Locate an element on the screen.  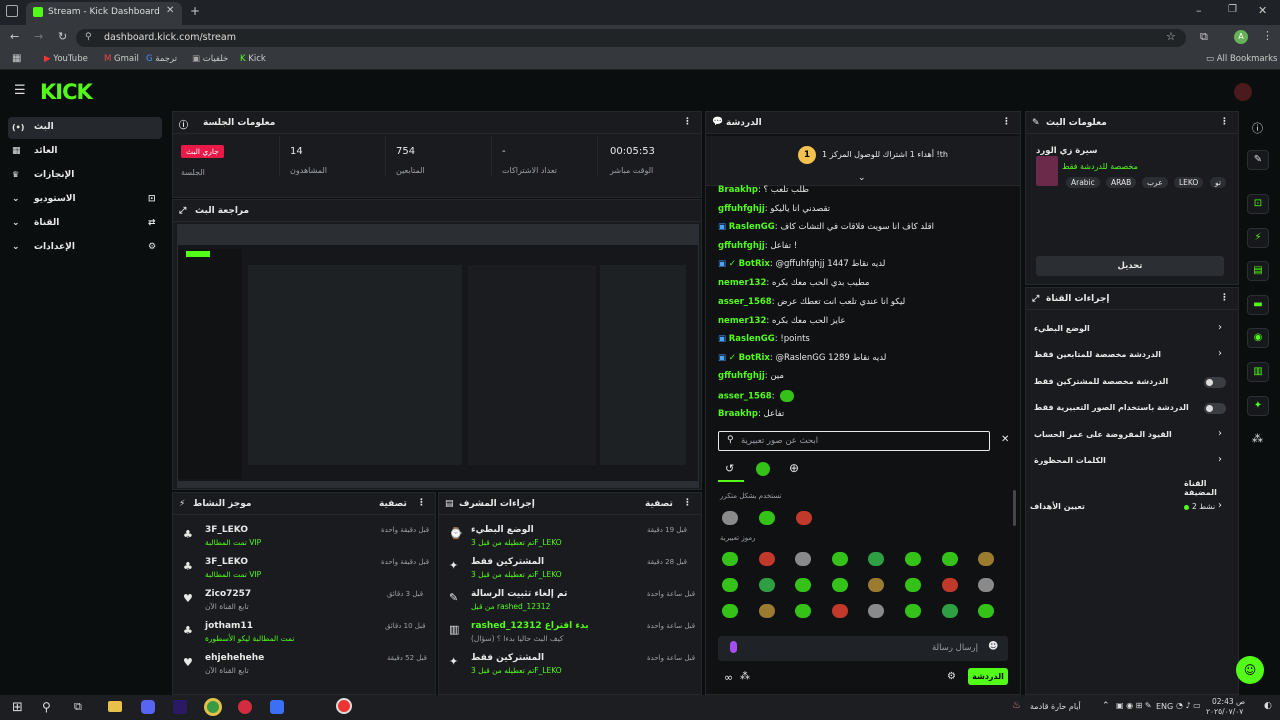
obs-icon is located at coordinates (344, 706).